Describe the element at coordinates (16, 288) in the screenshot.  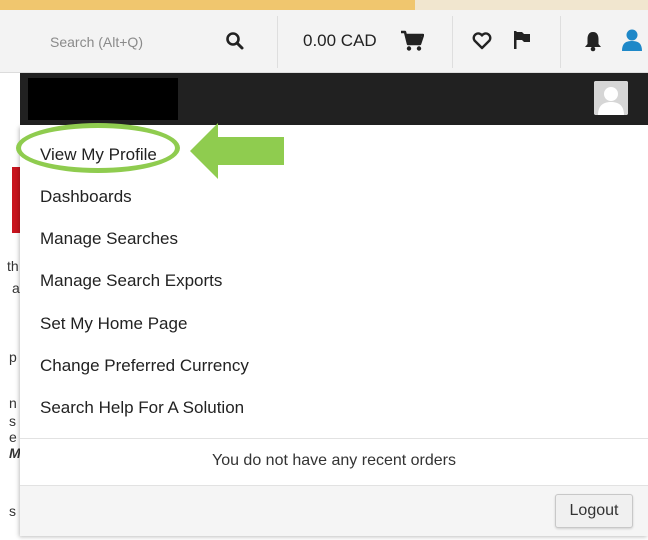
I see `background-text-fragment: a` at that location.